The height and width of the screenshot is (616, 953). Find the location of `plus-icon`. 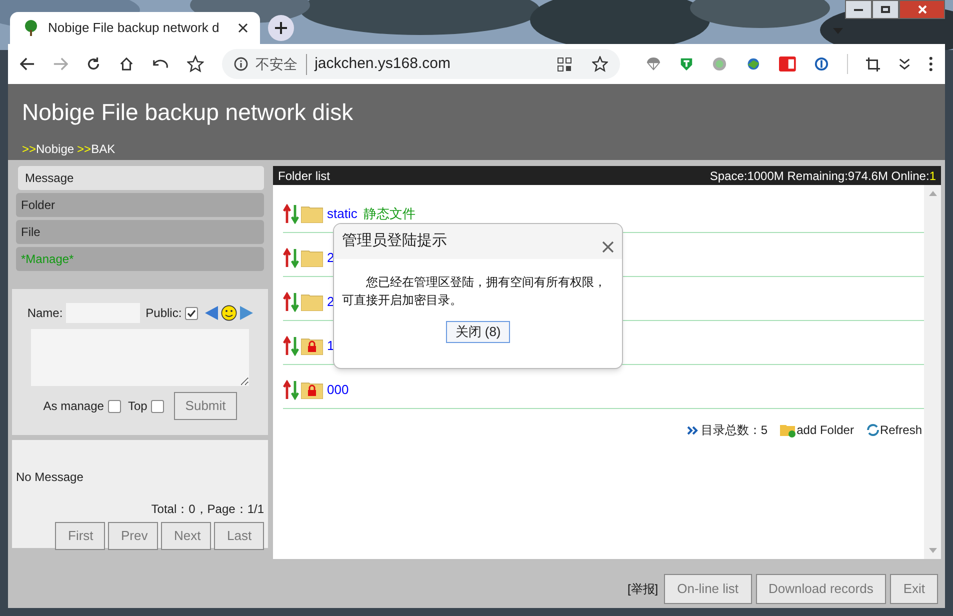

plus-icon is located at coordinates (281, 28).